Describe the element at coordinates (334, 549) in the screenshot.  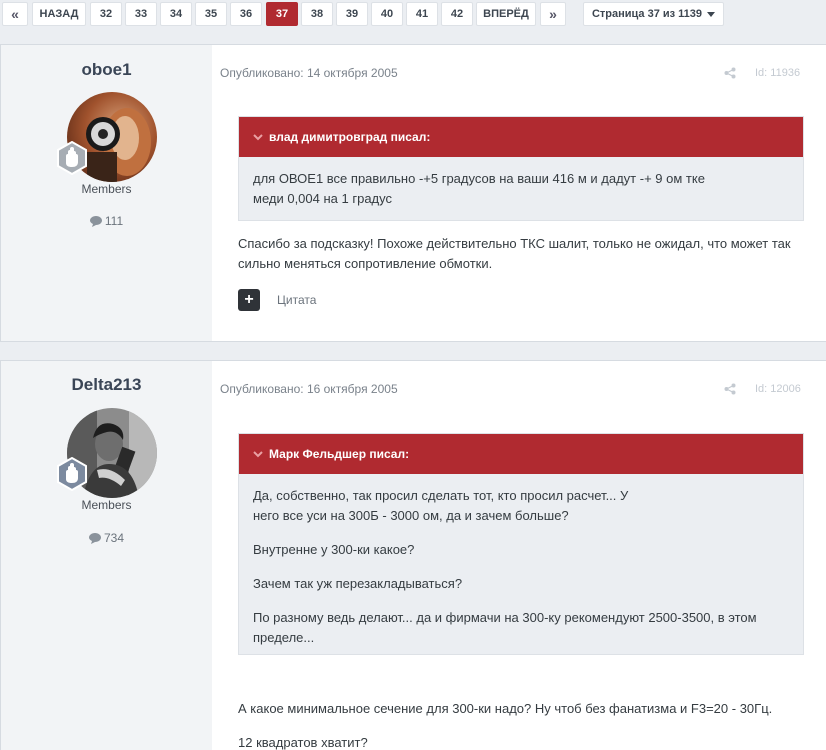
I see `quote-paragraph: Внутренне у 300-ки какое?` at that location.